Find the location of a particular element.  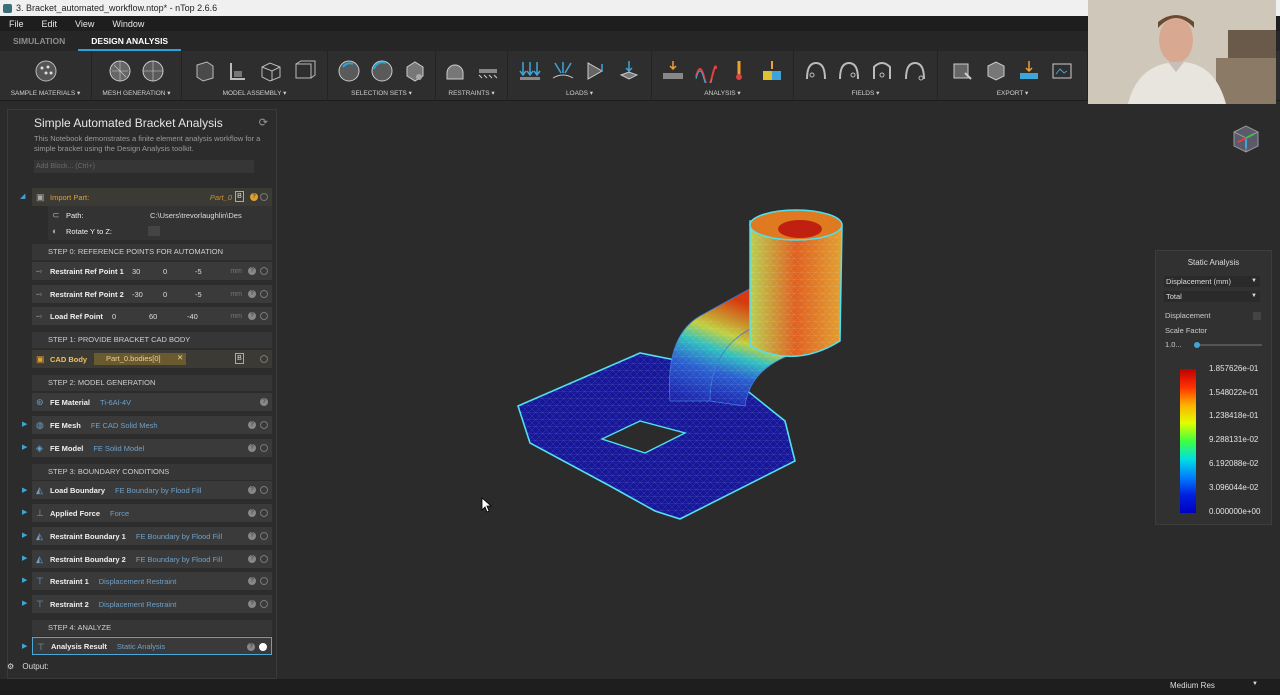

export-field-icon is located at coordinates (1029, 70).